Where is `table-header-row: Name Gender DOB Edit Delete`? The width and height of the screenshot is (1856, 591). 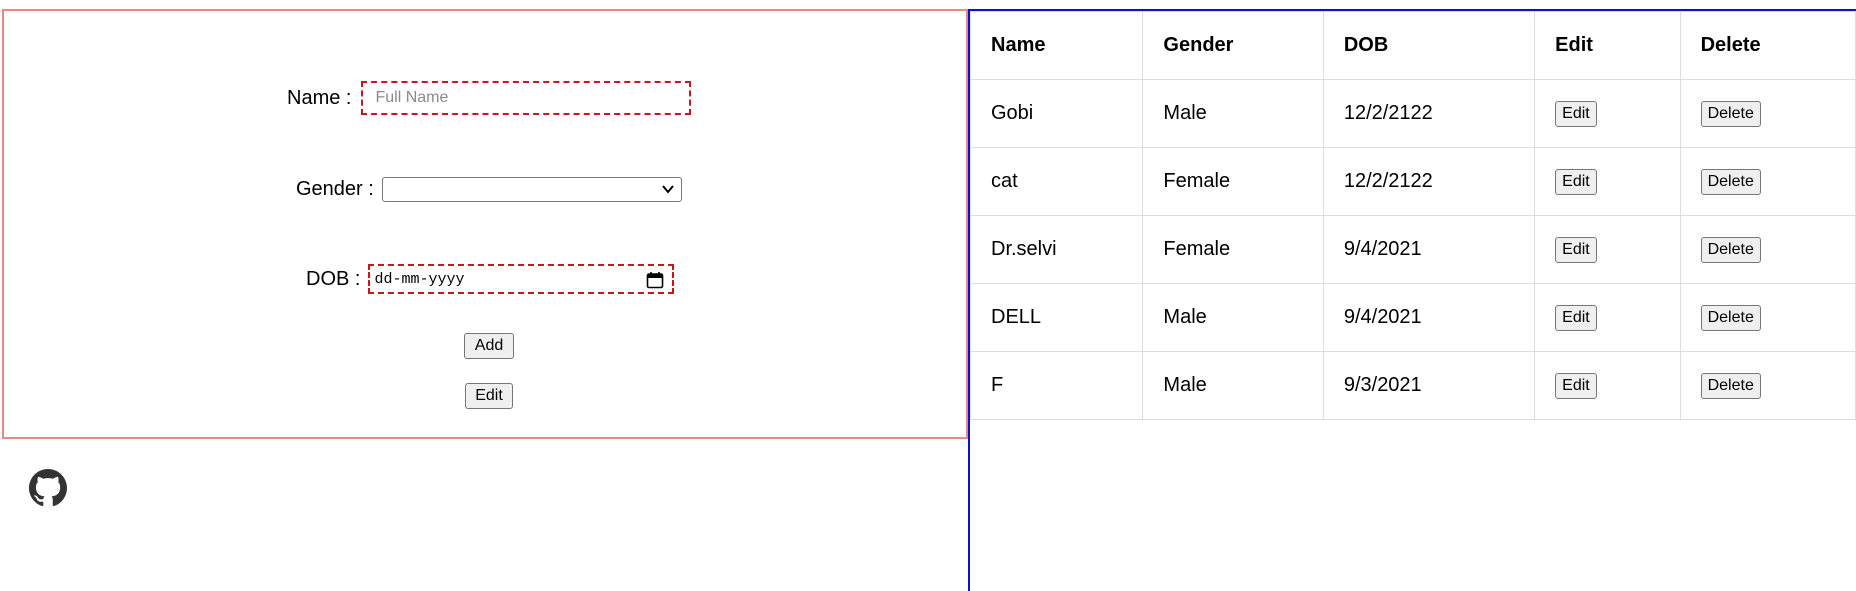 table-header-row: Name Gender DOB Edit Delete is located at coordinates (1412, 45).